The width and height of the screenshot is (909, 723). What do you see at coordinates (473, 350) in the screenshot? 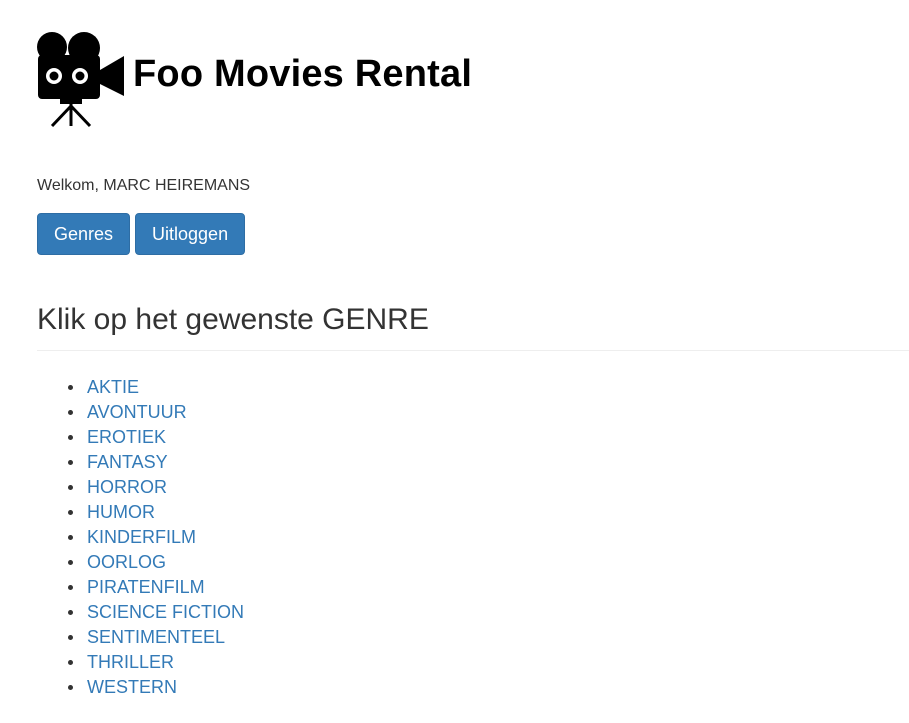
I see `divider` at bounding box center [473, 350].